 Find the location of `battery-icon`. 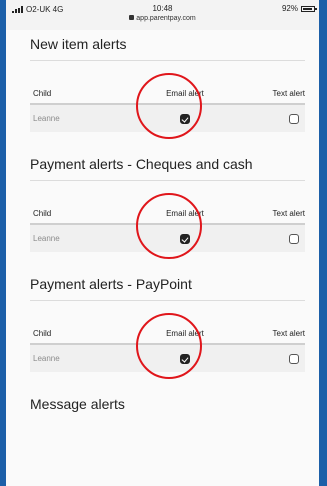

battery-icon is located at coordinates (309, 8).